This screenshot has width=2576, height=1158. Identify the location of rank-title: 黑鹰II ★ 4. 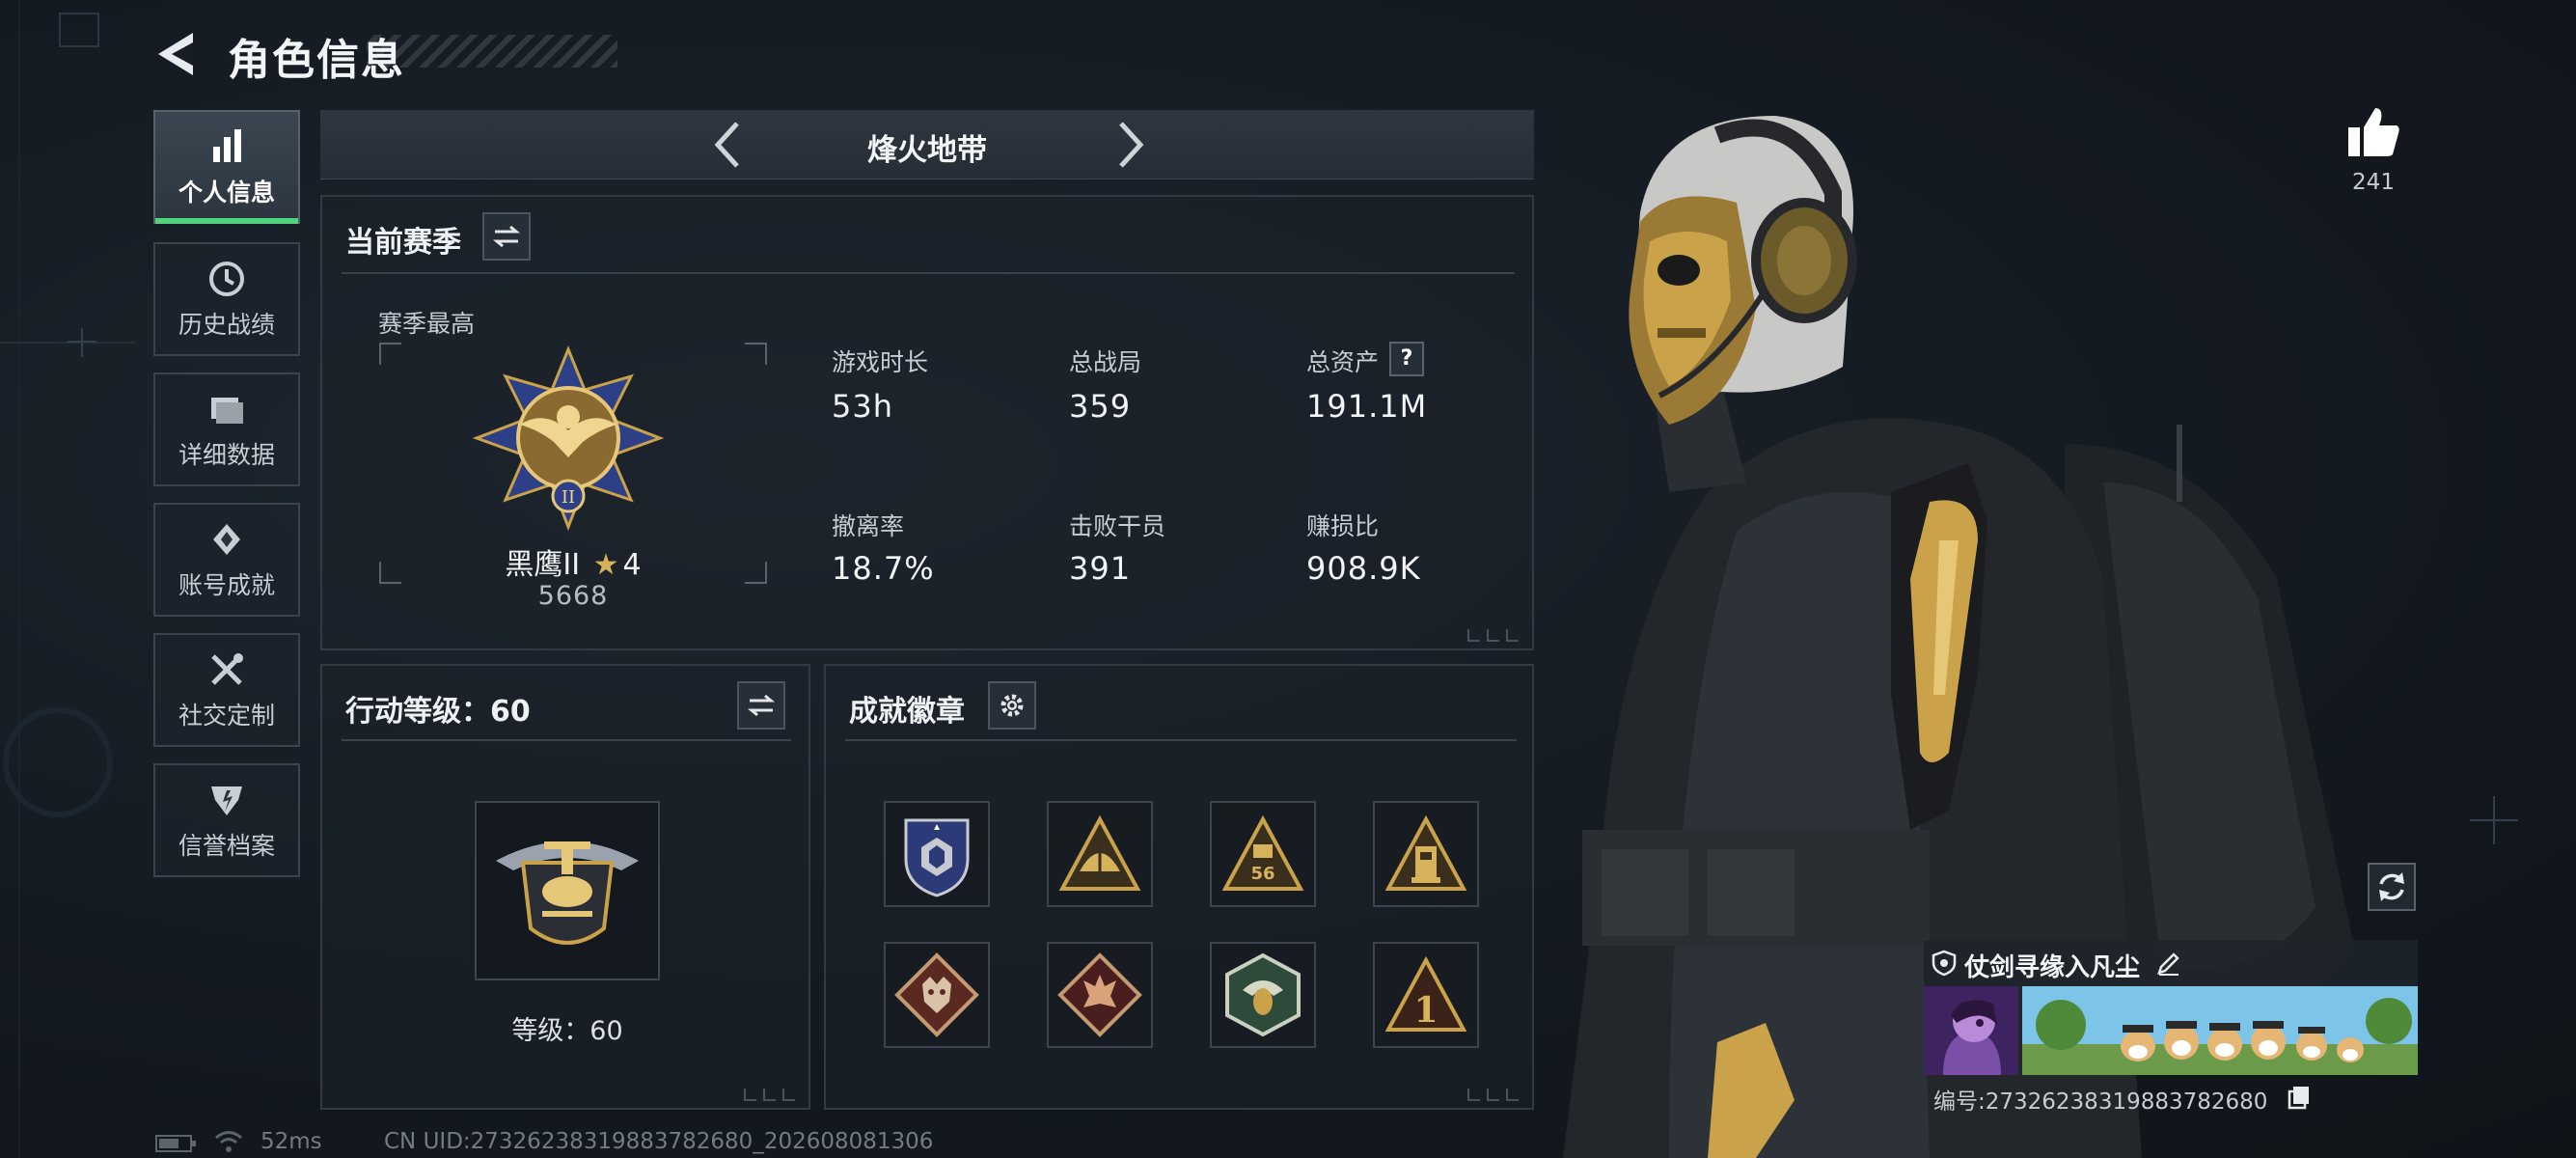
(573, 561).